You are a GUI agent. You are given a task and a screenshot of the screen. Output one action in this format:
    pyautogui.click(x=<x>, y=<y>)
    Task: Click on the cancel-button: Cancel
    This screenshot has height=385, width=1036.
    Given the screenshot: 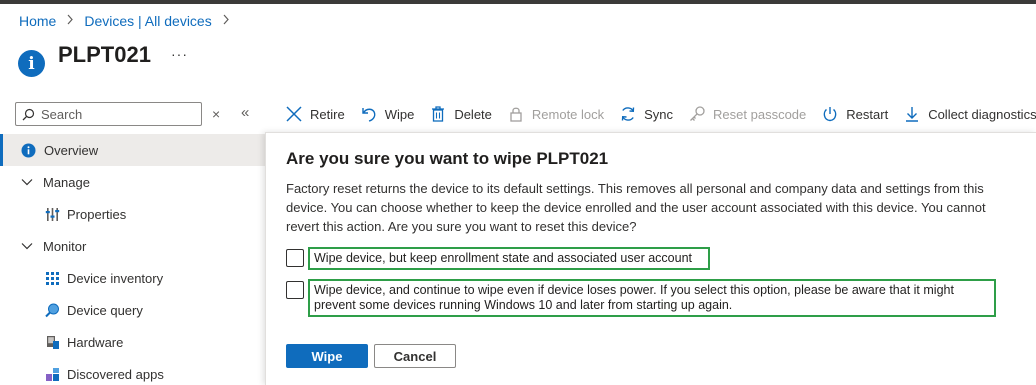 What is the action you would take?
    pyautogui.click(x=415, y=356)
    